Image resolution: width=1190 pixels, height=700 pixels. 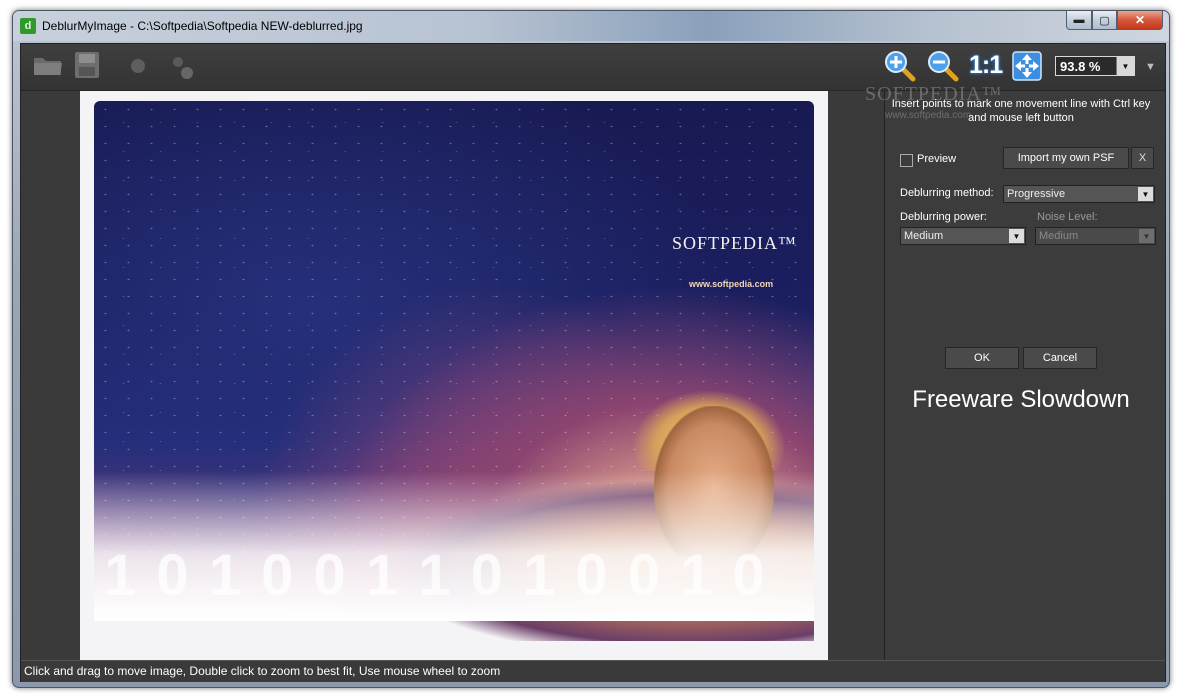 What do you see at coordinates (1067, 217) in the screenshot?
I see `noise-label: Noise Level:` at bounding box center [1067, 217].